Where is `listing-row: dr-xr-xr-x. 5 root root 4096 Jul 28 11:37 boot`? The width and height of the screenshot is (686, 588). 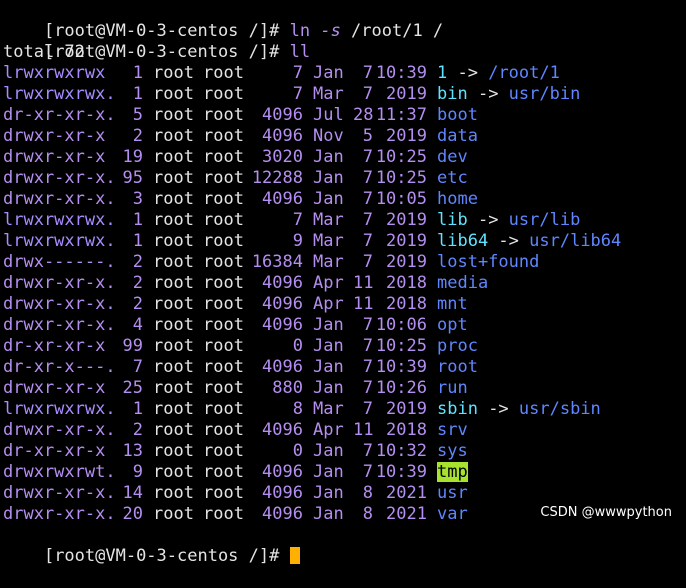
listing-row: dr-xr-xr-x. 5 root root 4096 Jul 28 11:37 boot is located at coordinates (344, 115).